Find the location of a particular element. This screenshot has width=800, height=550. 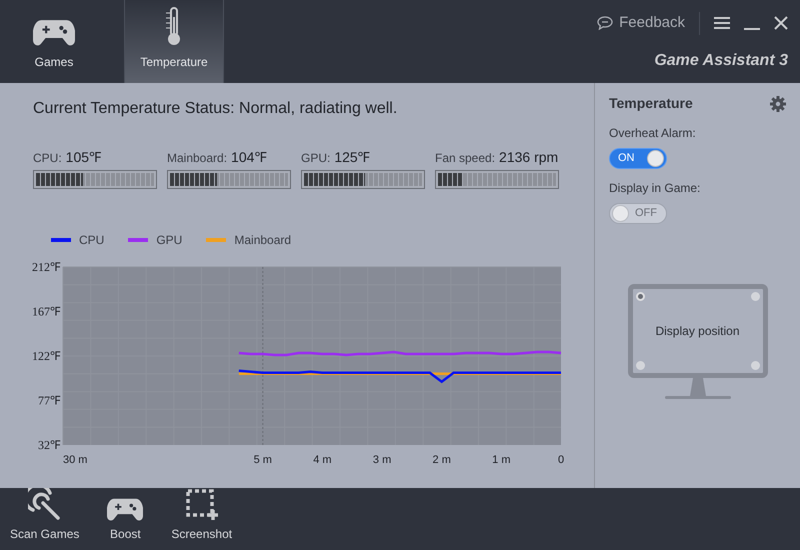

reading-label: GPU: is located at coordinates (315, 158).